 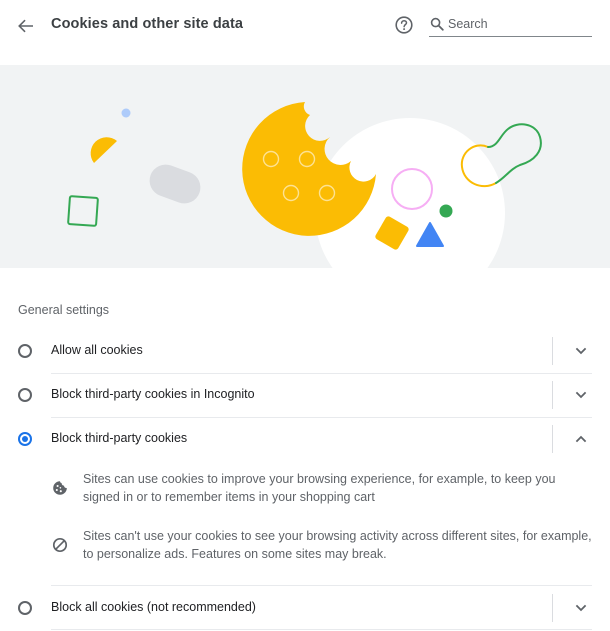 What do you see at coordinates (60, 488) in the screenshot?
I see `cookie-icon` at bounding box center [60, 488].